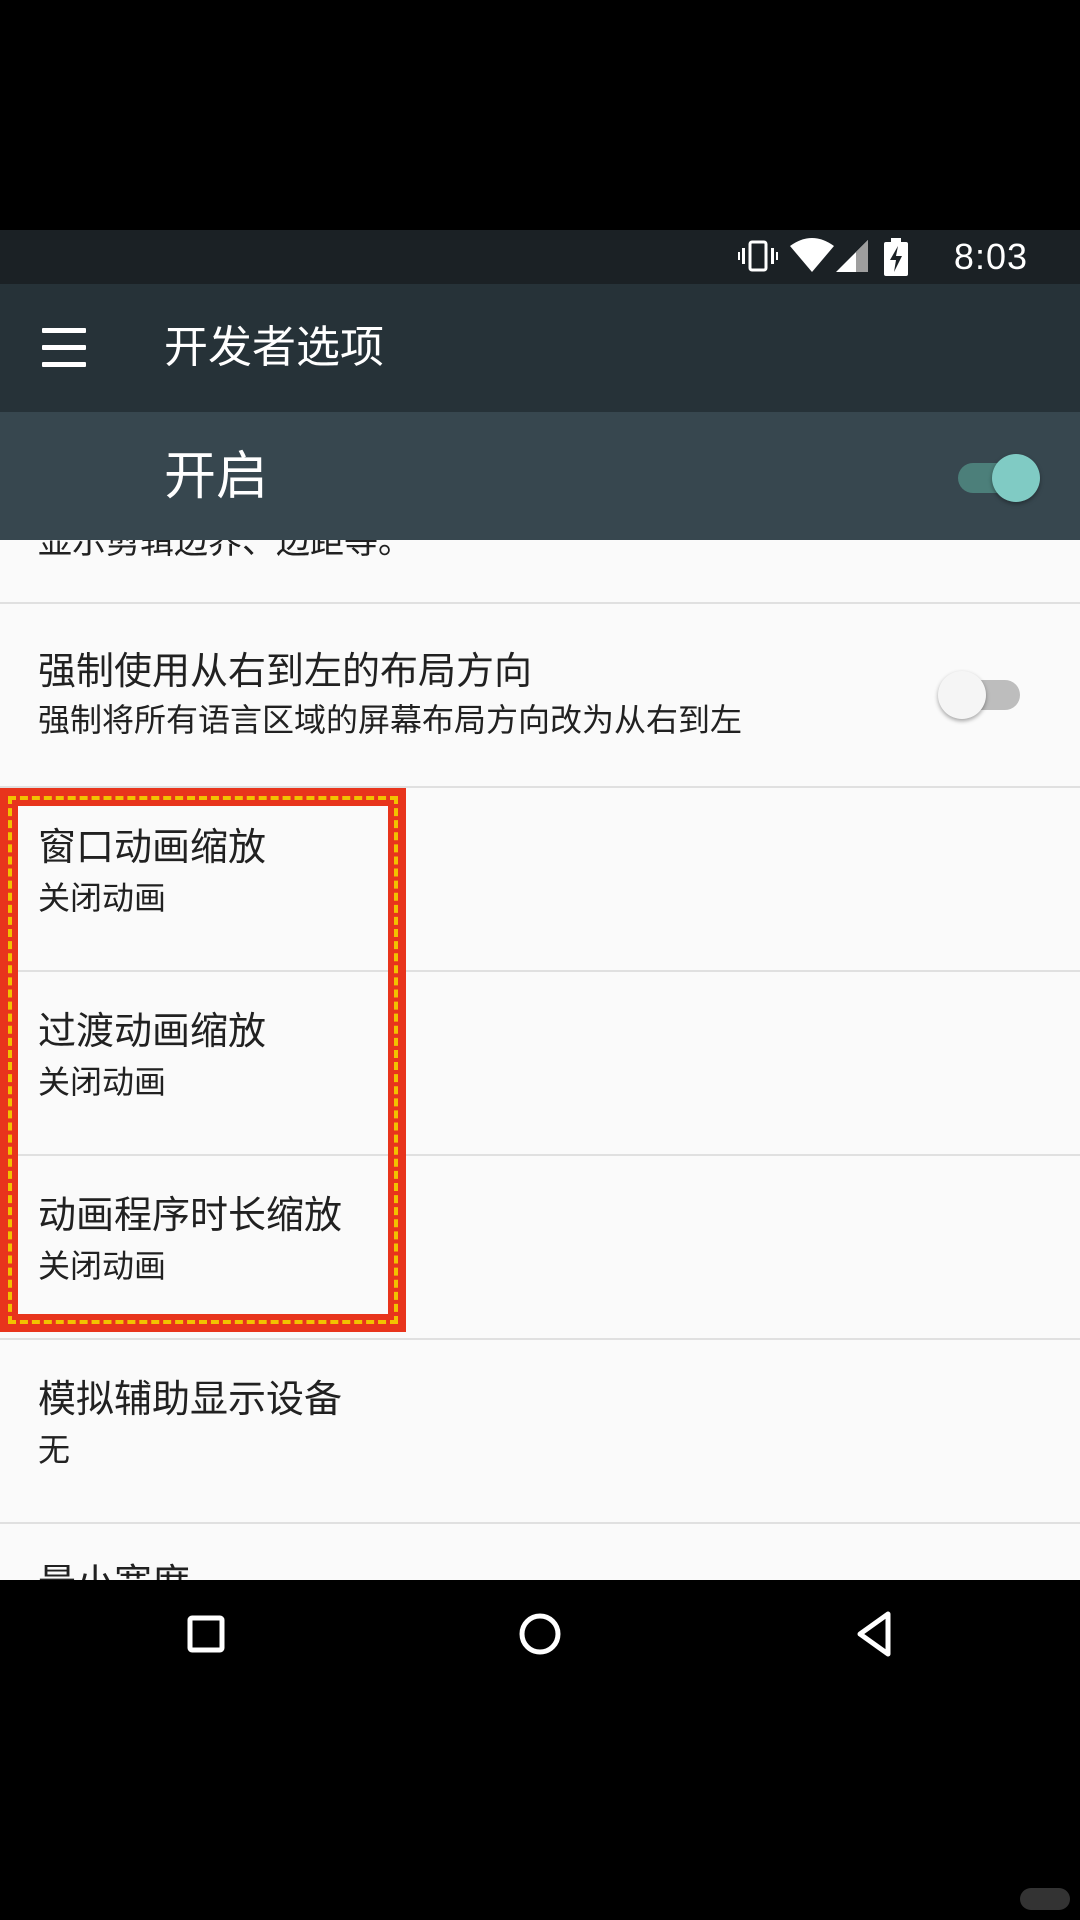 Image resolution: width=1080 pixels, height=1920 pixels. What do you see at coordinates (1045, 1899) in the screenshot?
I see `watermark` at bounding box center [1045, 1899].